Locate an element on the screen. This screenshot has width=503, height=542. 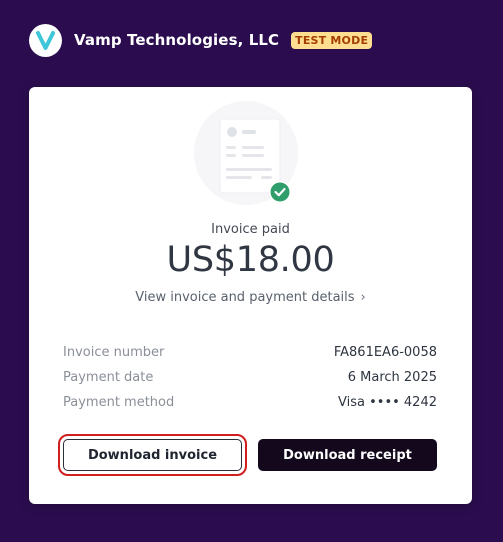
info-row-payment-method: Payment method Visa •••• 4242 is located at coordinates (250, 402).